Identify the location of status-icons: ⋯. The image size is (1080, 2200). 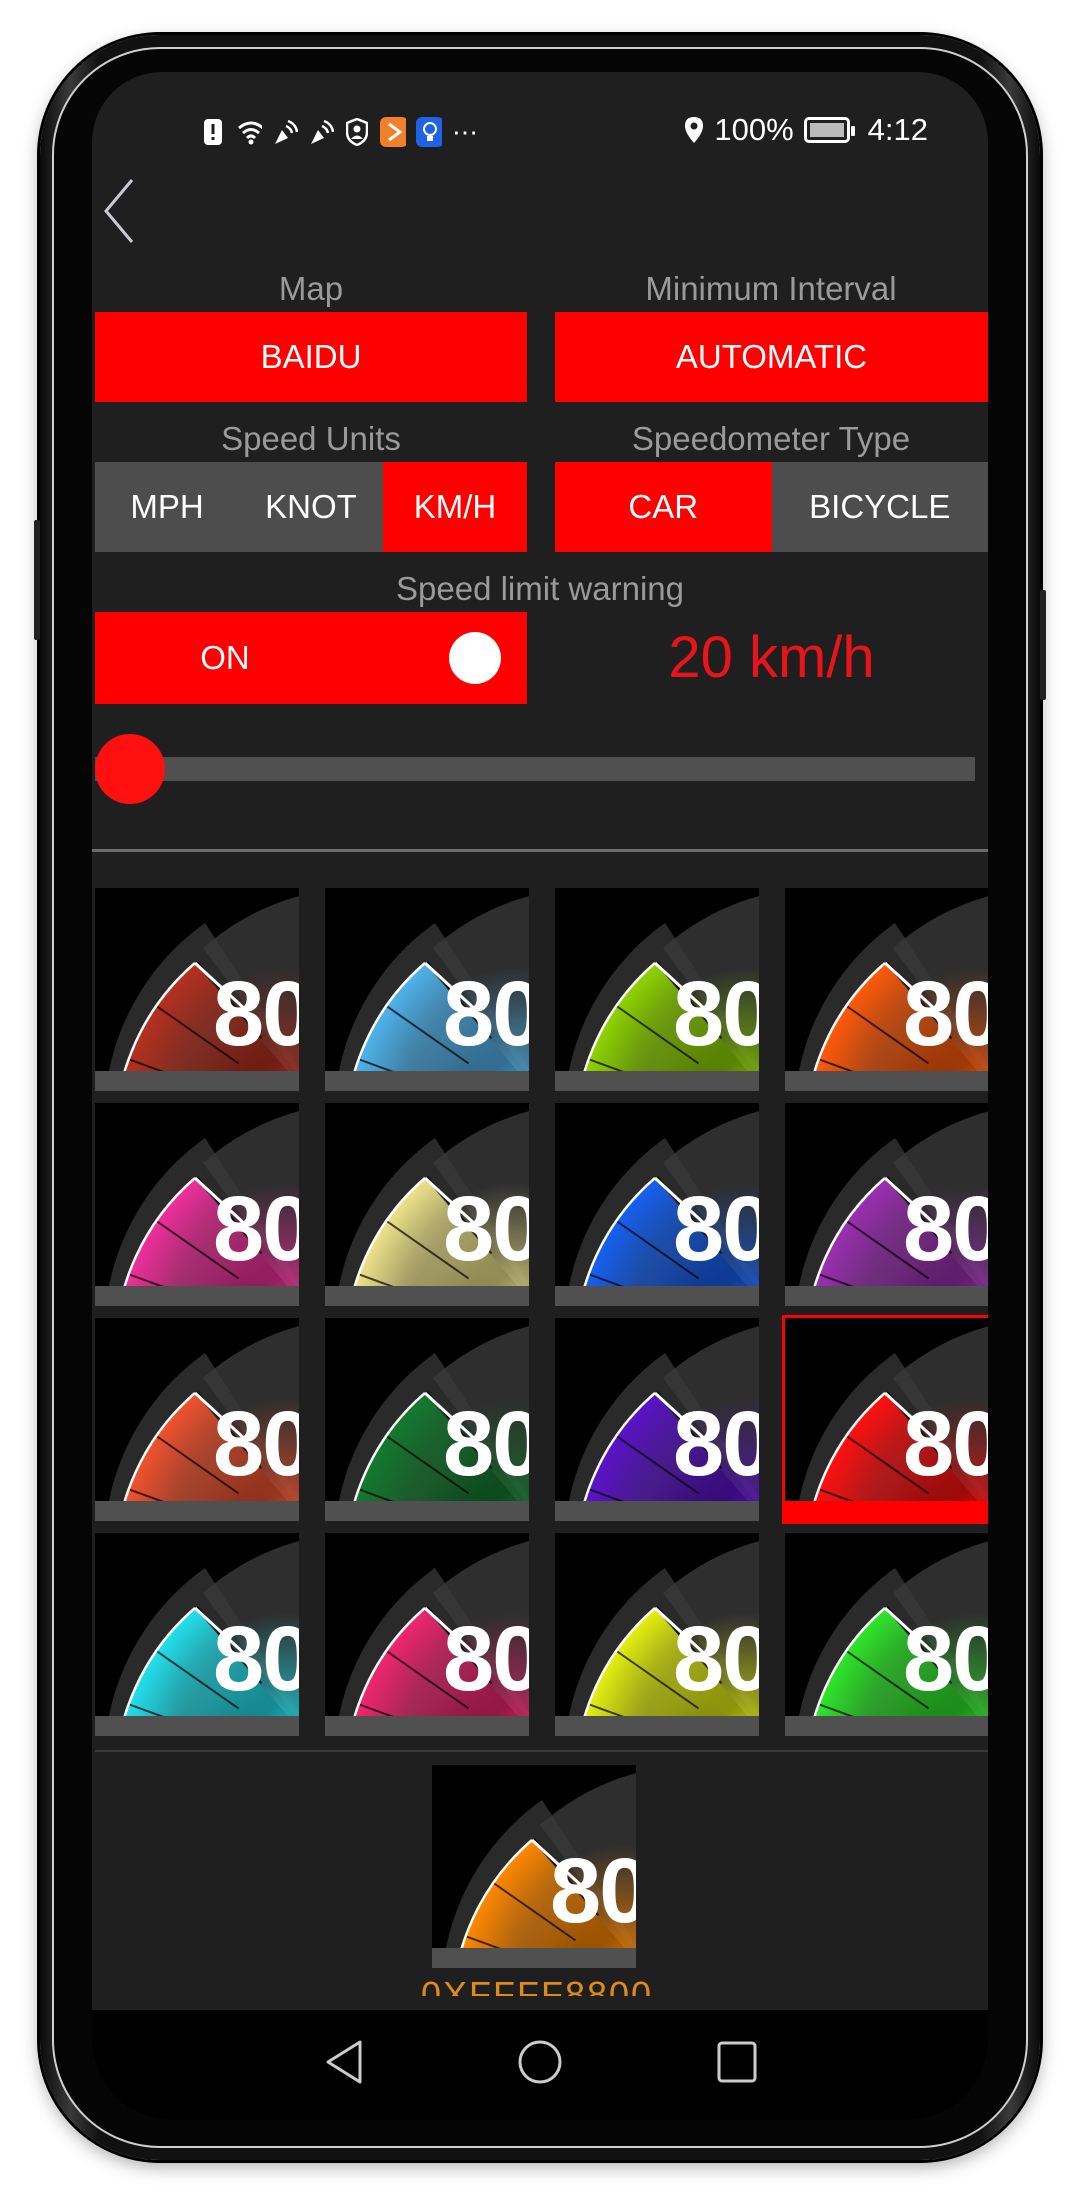
(339, 132).